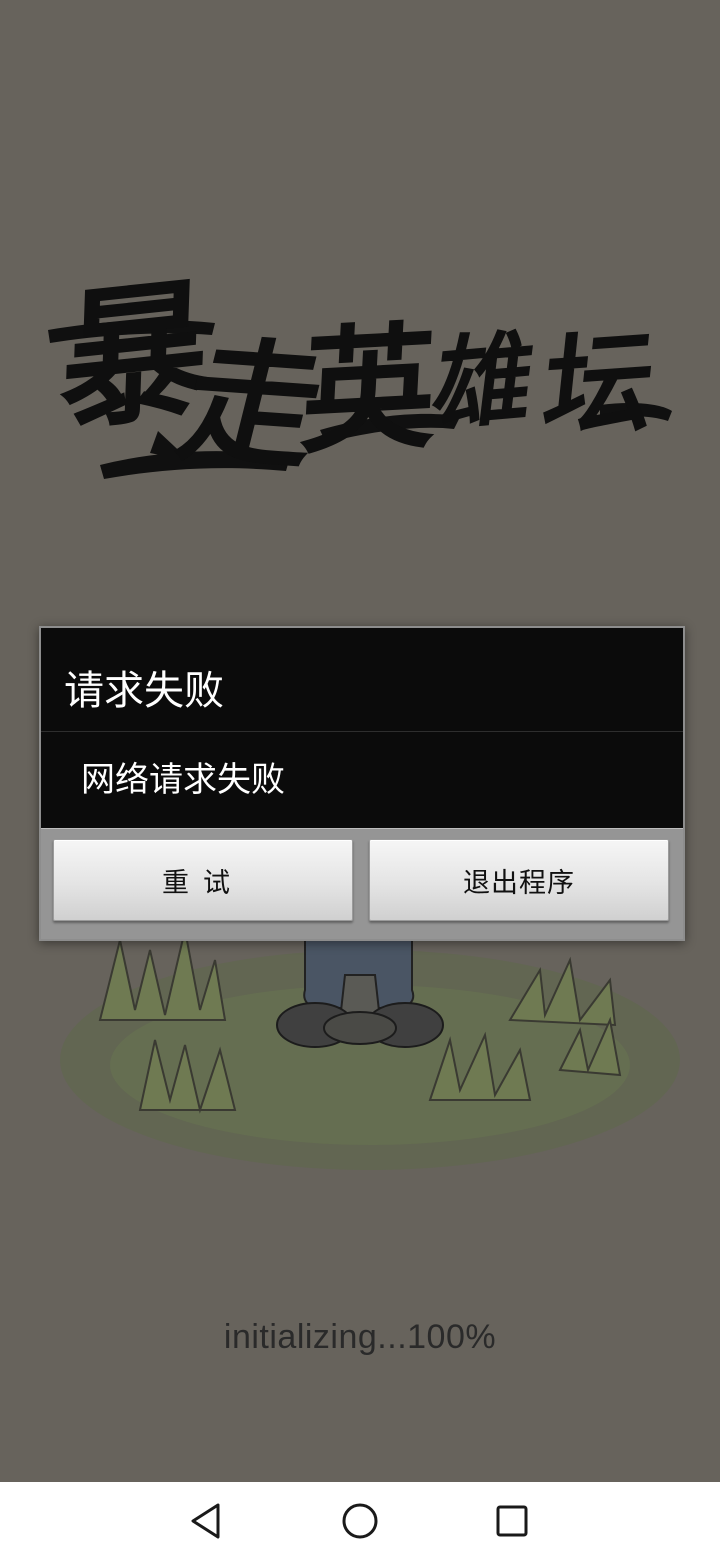  I want to click on dialog-title: 请求失败, so click(144, 691).